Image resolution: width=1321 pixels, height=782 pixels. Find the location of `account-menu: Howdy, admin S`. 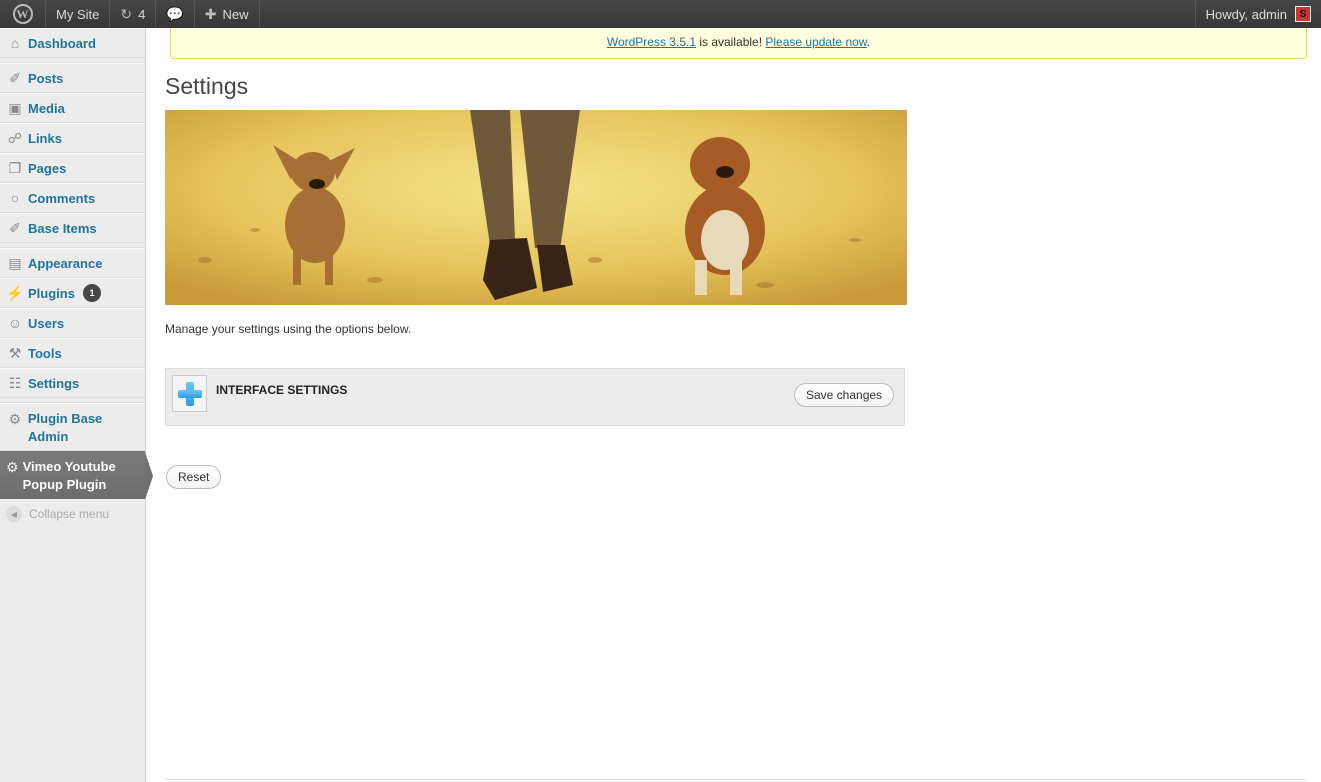

account-menu: Howdy, admin S is located at coordinates (1257, 14).